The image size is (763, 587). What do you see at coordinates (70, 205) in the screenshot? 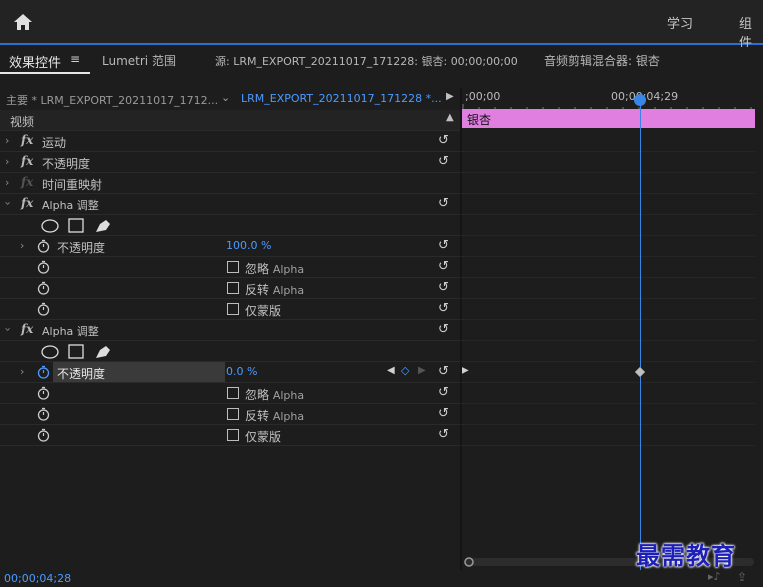
I see `effect-label: Alpha 调整` at bounding box center [70, 205].